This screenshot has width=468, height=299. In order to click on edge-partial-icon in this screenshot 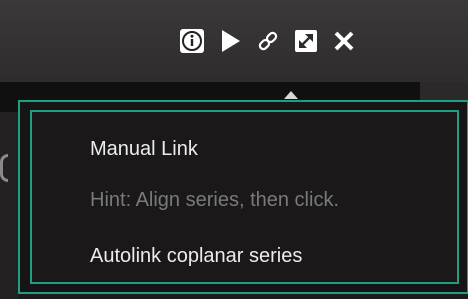, I will do `click(4, 168)`.